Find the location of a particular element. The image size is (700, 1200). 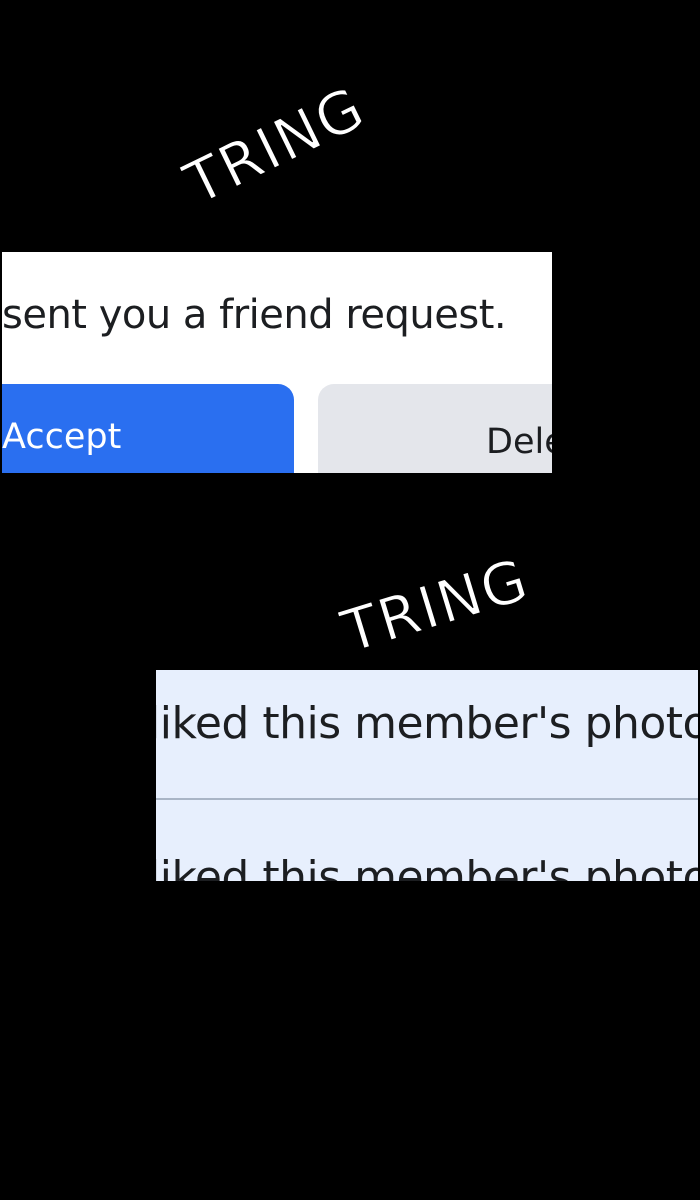

sound-effect-tring-1: TRING is located at coordinates (275, 146).